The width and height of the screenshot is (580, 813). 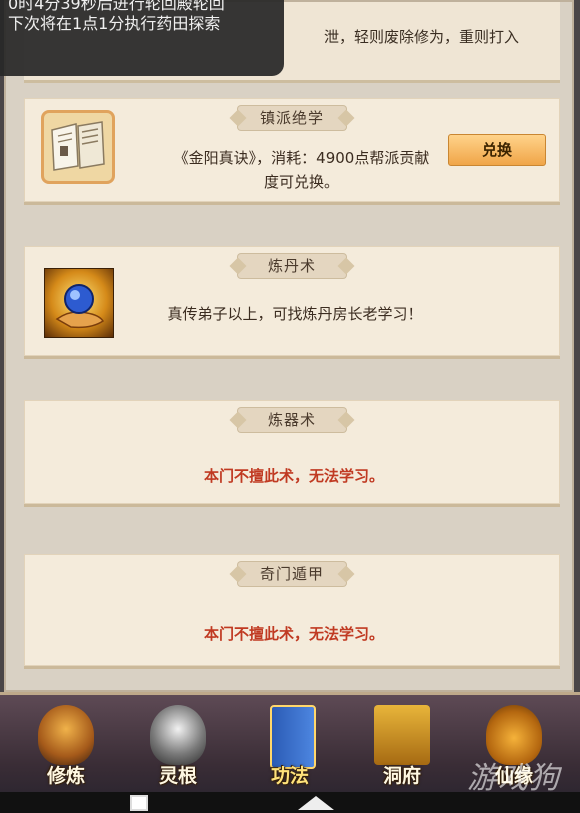 What do you see at coordinates (292, 266) in the screenshot?
I see `card-title: 炼丹术` at bounding box center [292, 266].